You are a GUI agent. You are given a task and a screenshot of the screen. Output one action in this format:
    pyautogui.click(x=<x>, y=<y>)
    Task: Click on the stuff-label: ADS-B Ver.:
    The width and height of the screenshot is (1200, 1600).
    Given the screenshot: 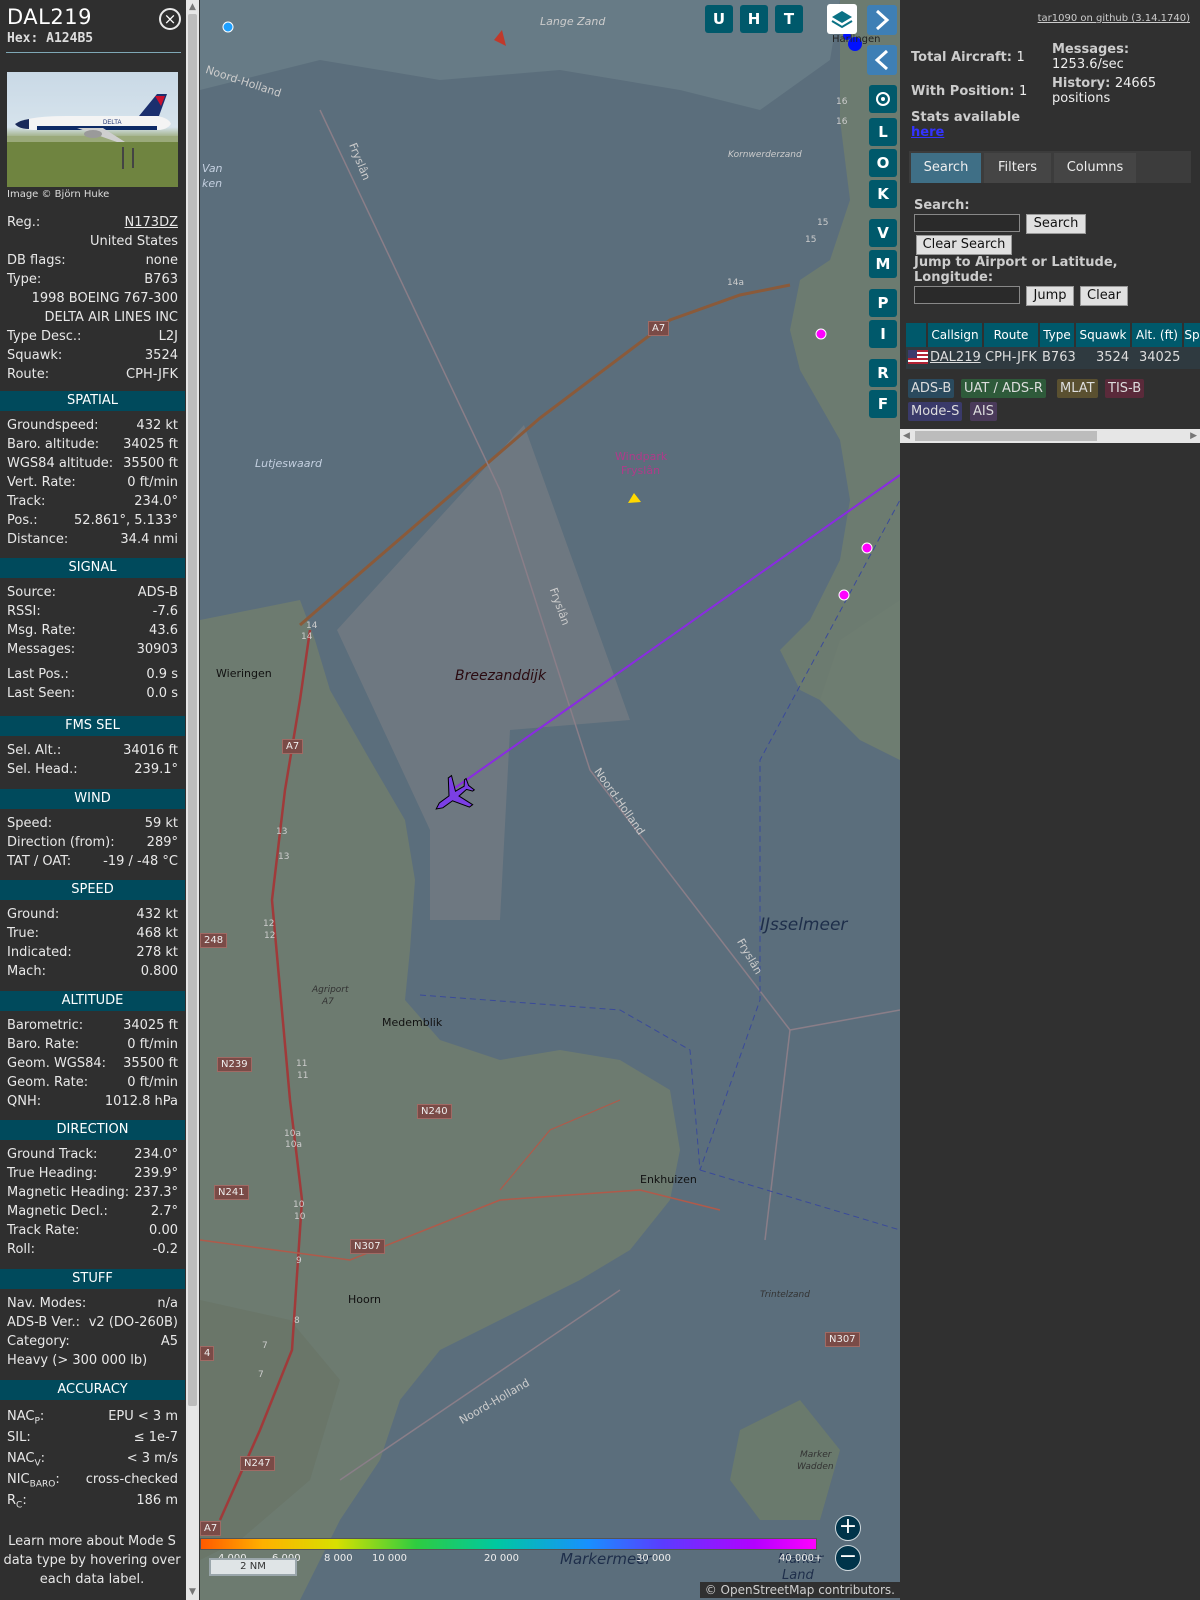 What is the action you would take?
    pyautogui.click(x=43, y=1322)
    